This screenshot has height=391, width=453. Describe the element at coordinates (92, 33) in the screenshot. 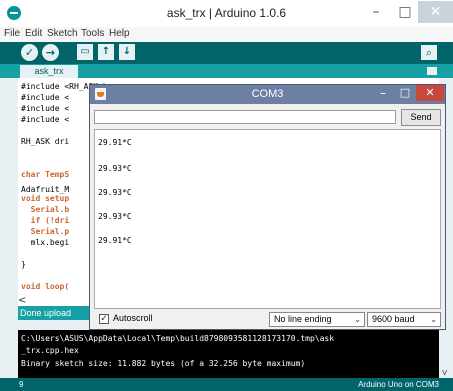

I see `menu-tools: Tools` at that location.